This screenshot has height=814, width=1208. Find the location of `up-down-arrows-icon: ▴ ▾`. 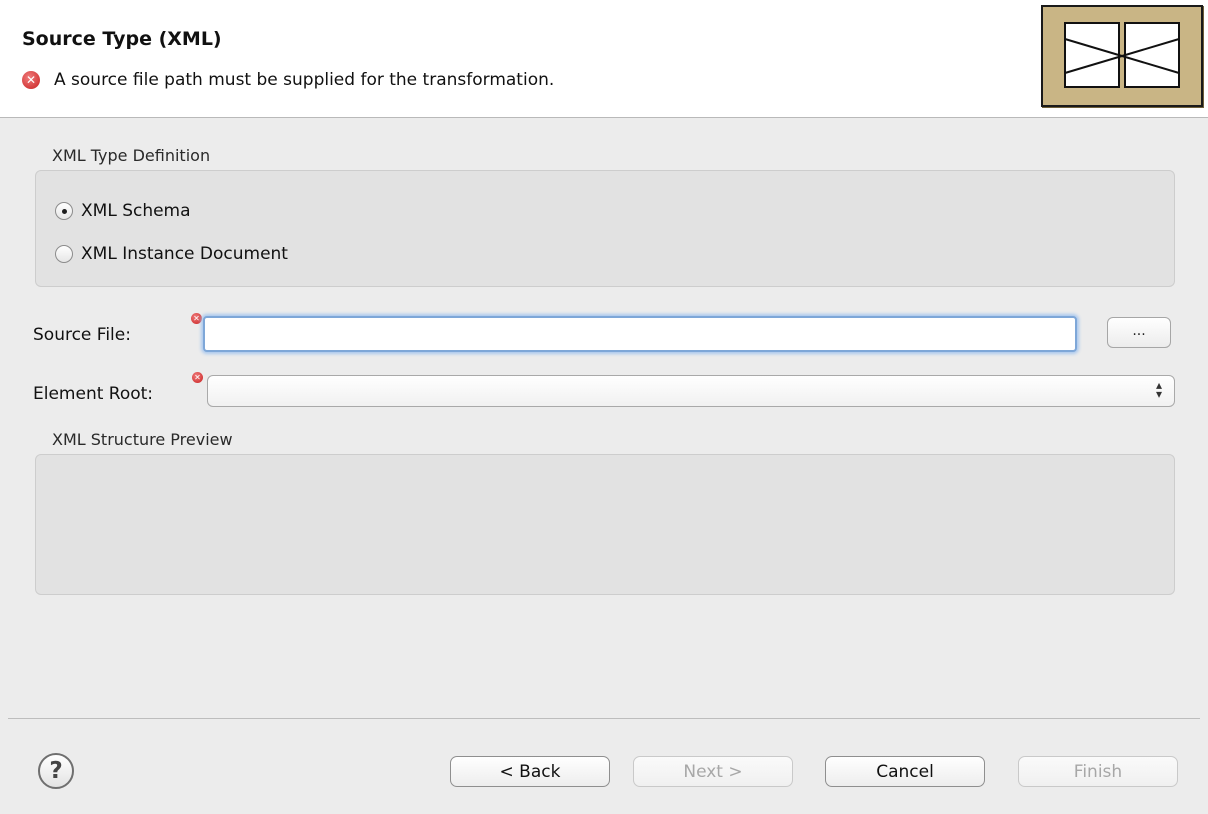

up-down-arrows-icon: ▴ ▾ is located at coordinates (1158, 389).